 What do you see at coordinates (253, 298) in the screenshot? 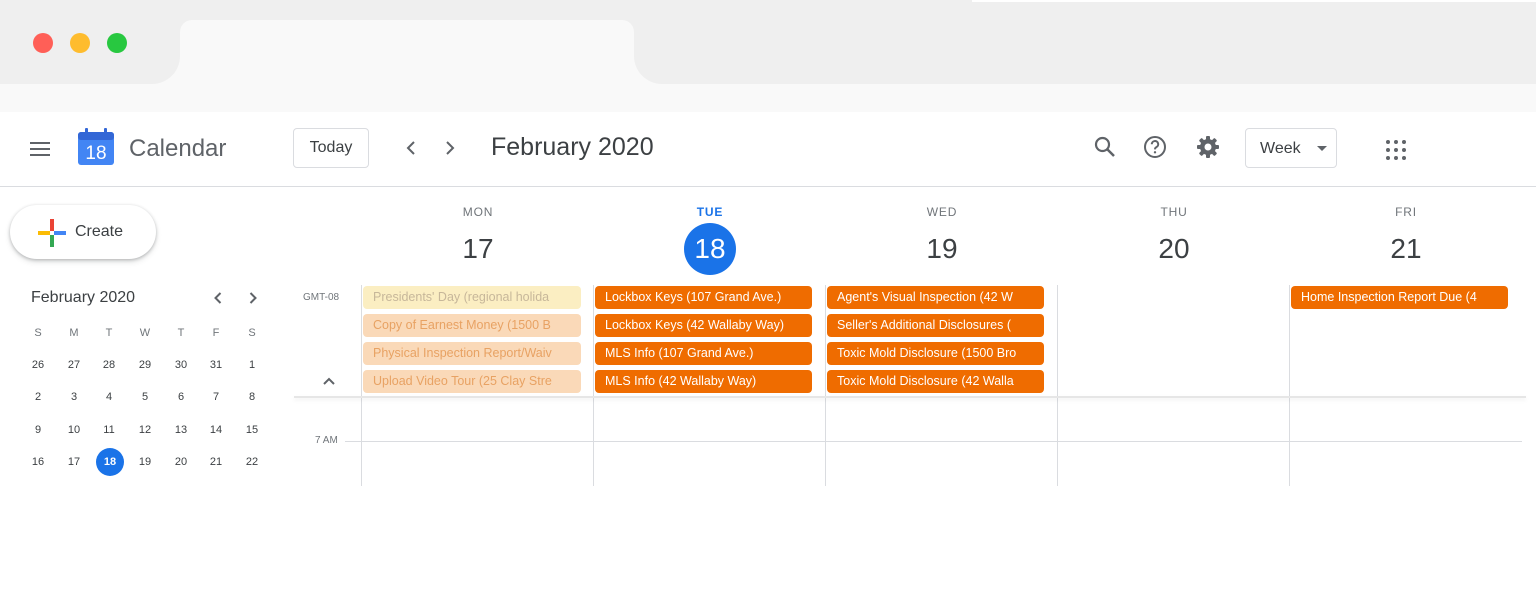
I see `mini-next-month-icon` at bounding box center [253, 298].